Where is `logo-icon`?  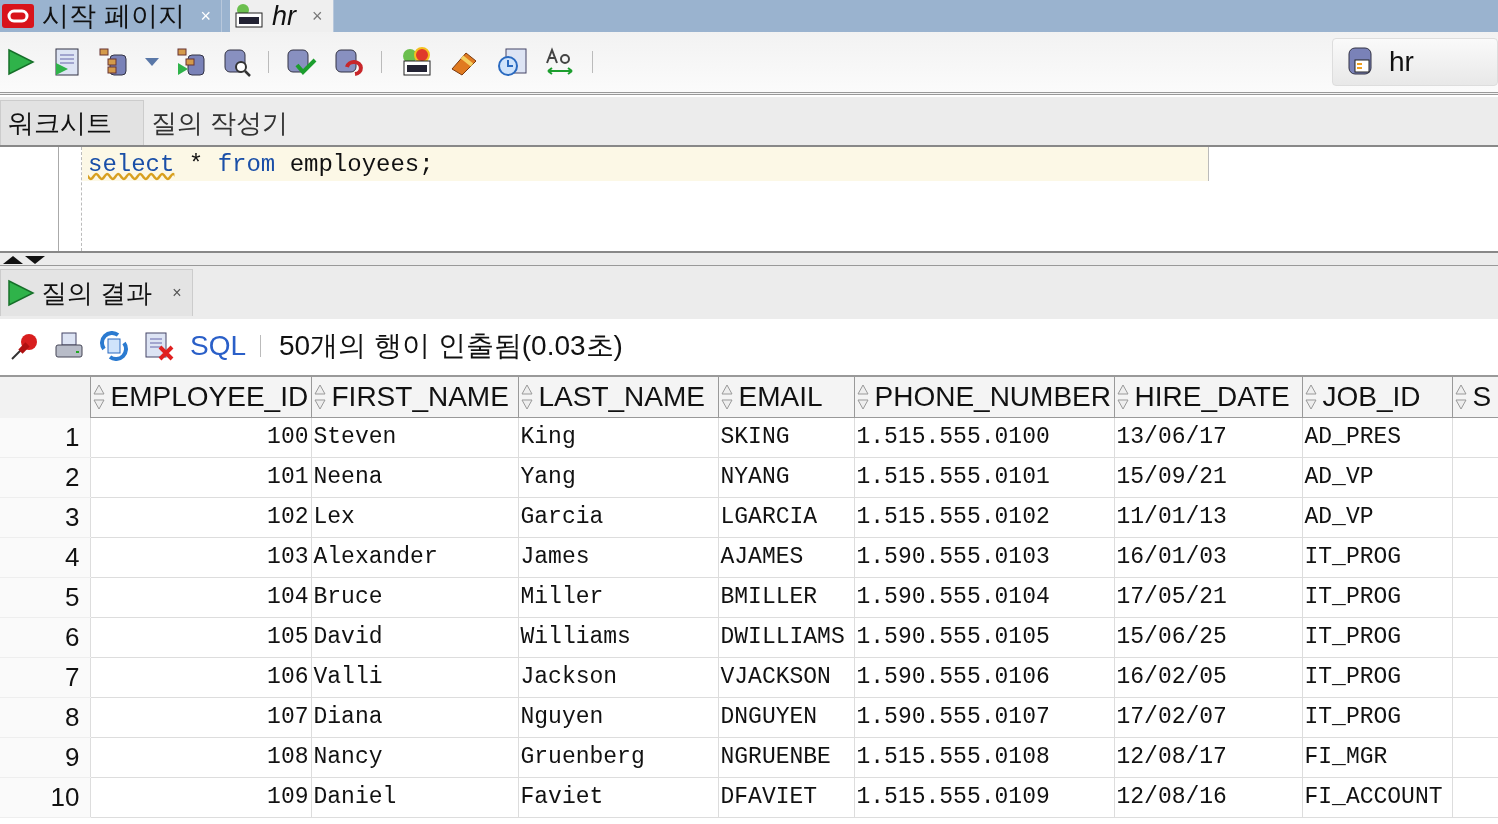 logo-icon is located at coordinates (18, 16).